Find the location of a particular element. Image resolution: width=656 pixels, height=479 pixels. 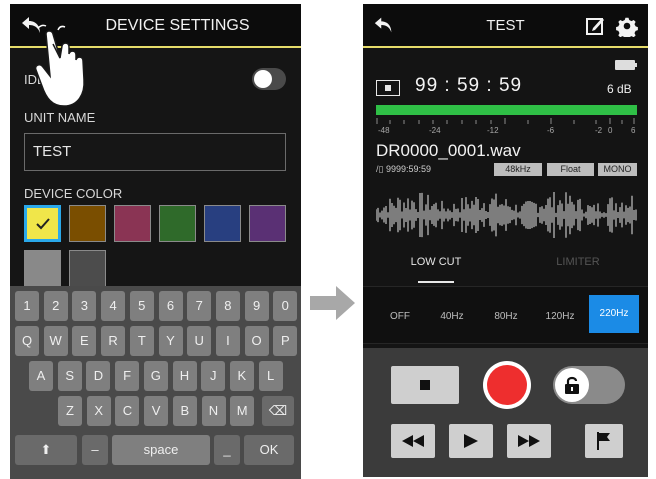

key-b: B is located at coordinates (184, 411).